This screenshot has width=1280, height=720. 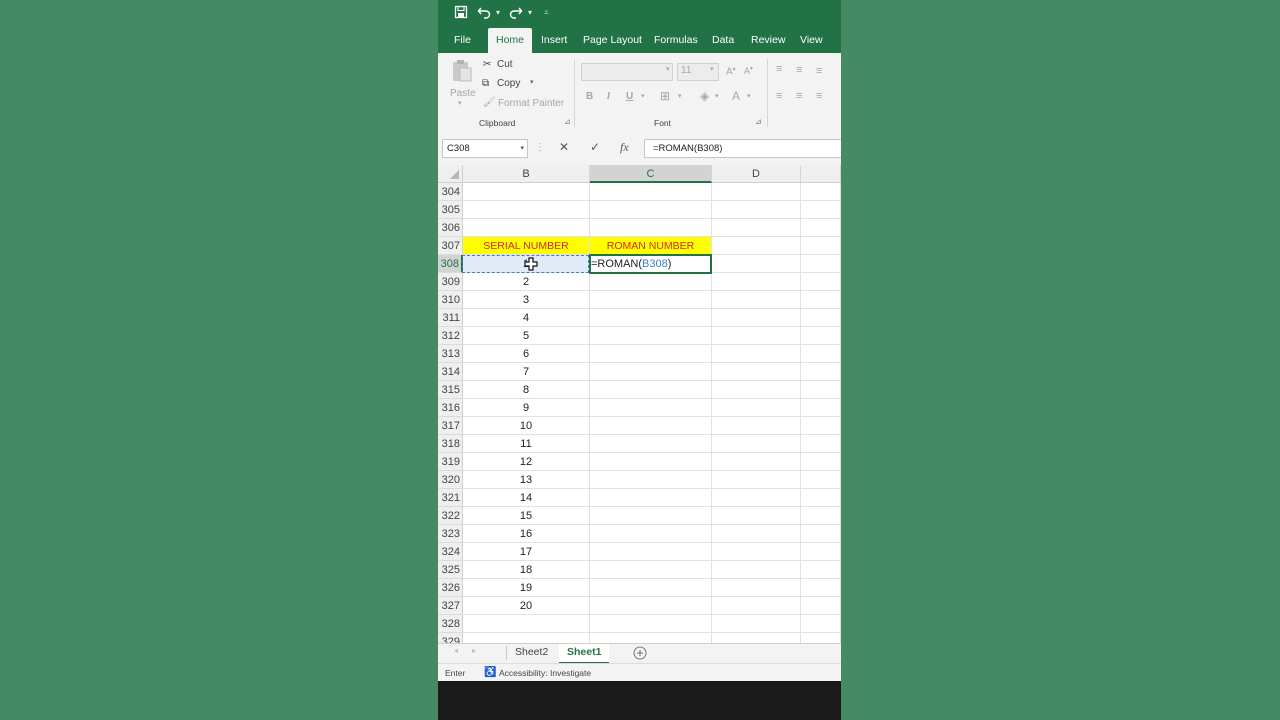 I want to click on row-header: 307, so click(x=450, y=246).